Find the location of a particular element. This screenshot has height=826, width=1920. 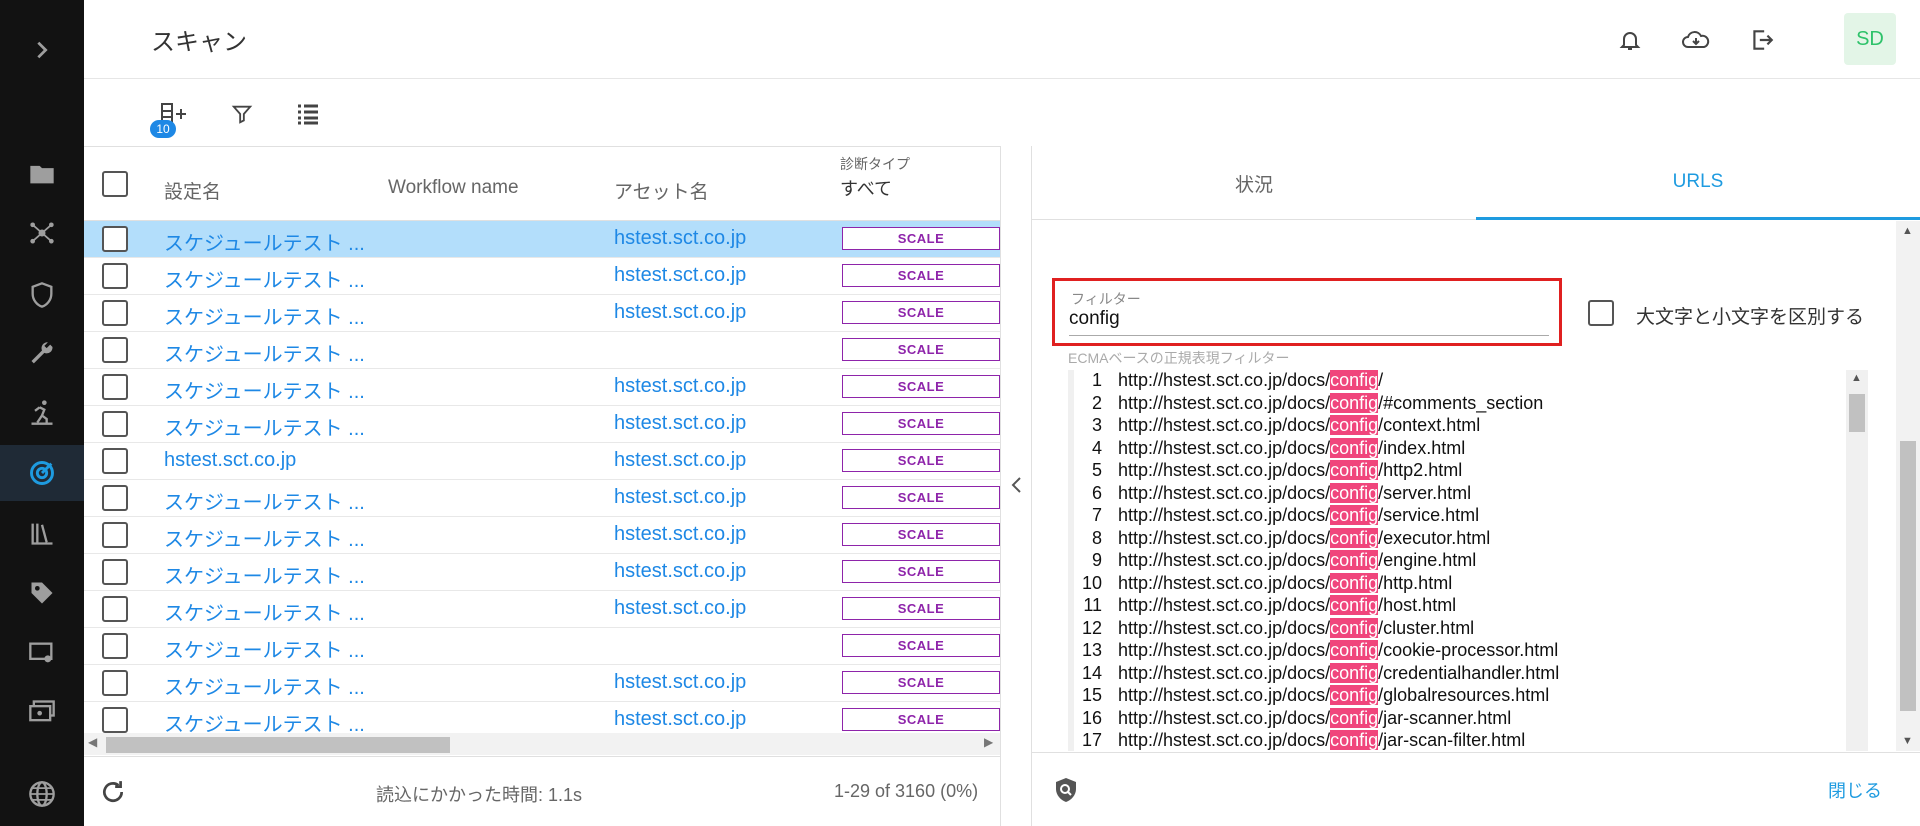

filter-field: フィルター is located at coordinates (1307, 312).